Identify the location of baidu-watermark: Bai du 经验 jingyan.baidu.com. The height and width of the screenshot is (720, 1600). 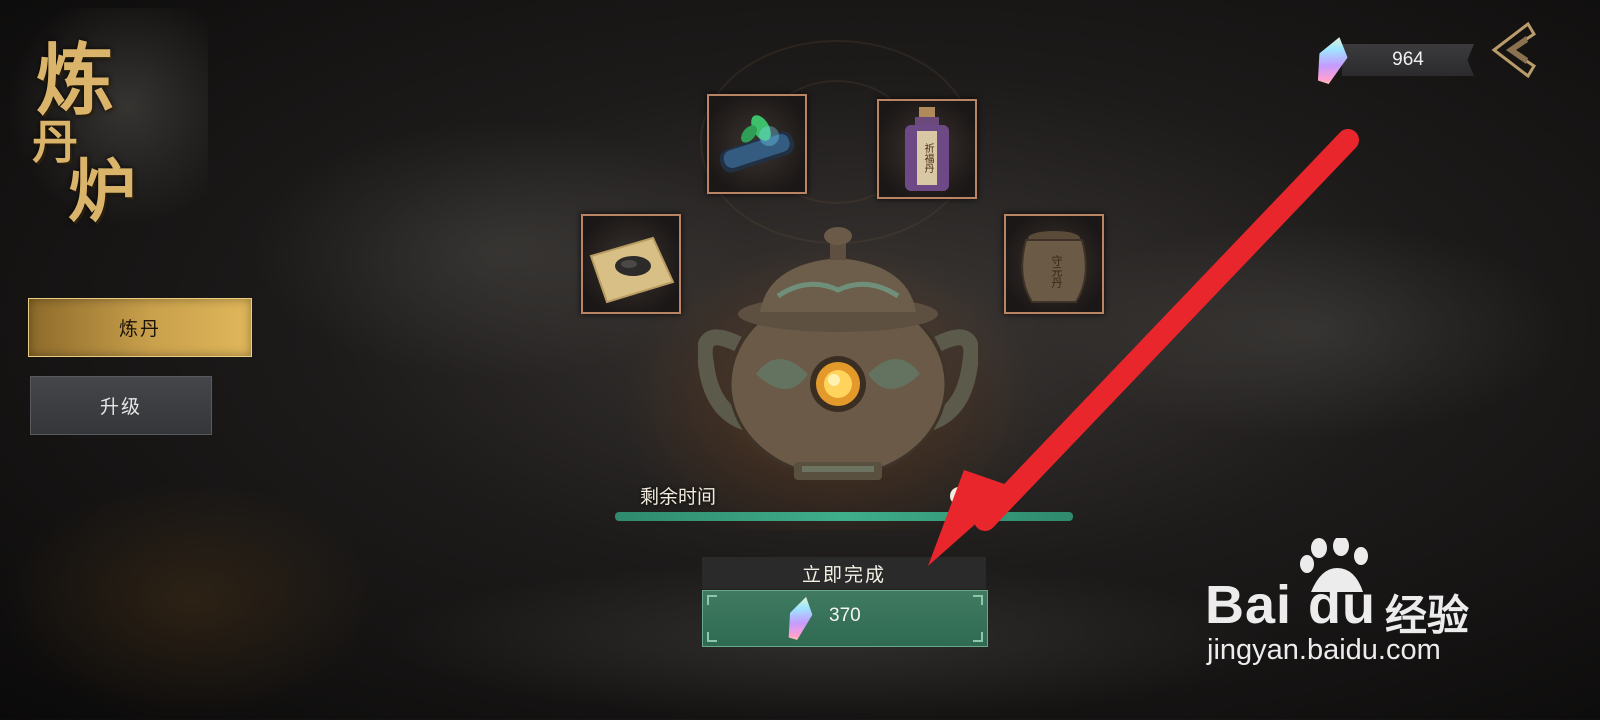
(1345, 608).